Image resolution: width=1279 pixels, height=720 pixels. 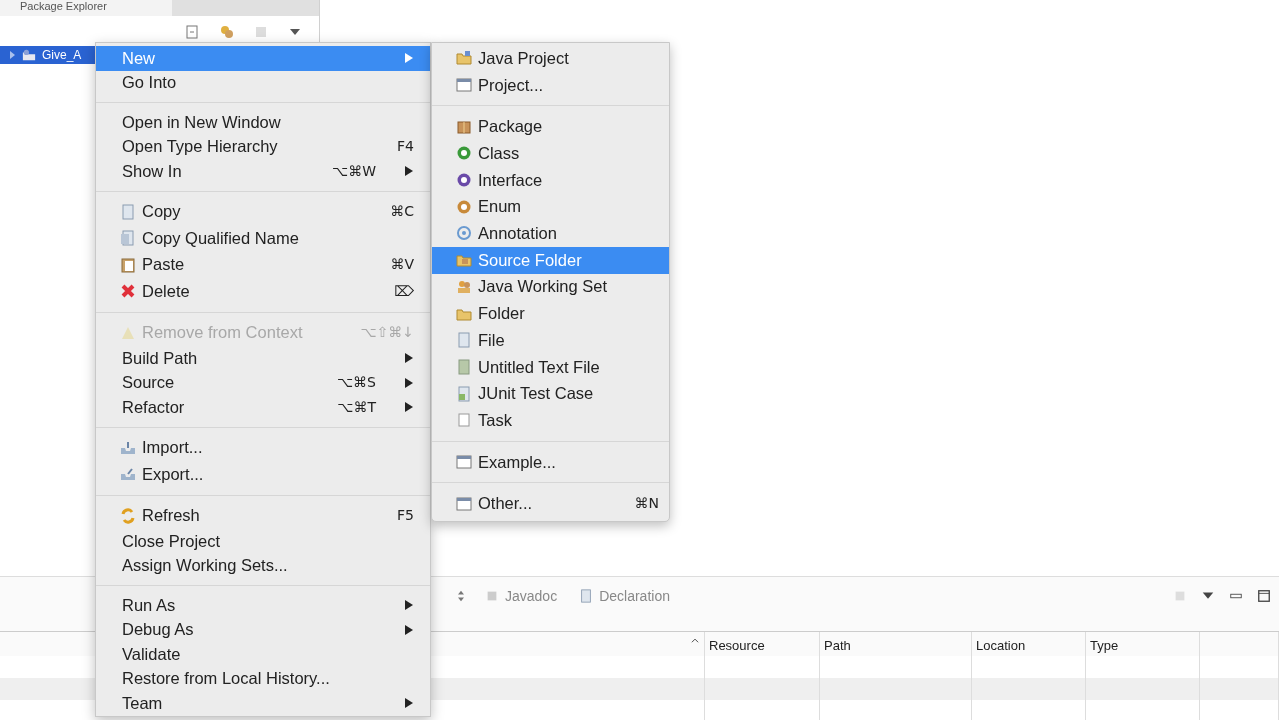 What do you see at coordinates (263, 171) in the screenshot?
I see `menu-item: Show In ⌥⌘W` at bounding box center [263, 171].